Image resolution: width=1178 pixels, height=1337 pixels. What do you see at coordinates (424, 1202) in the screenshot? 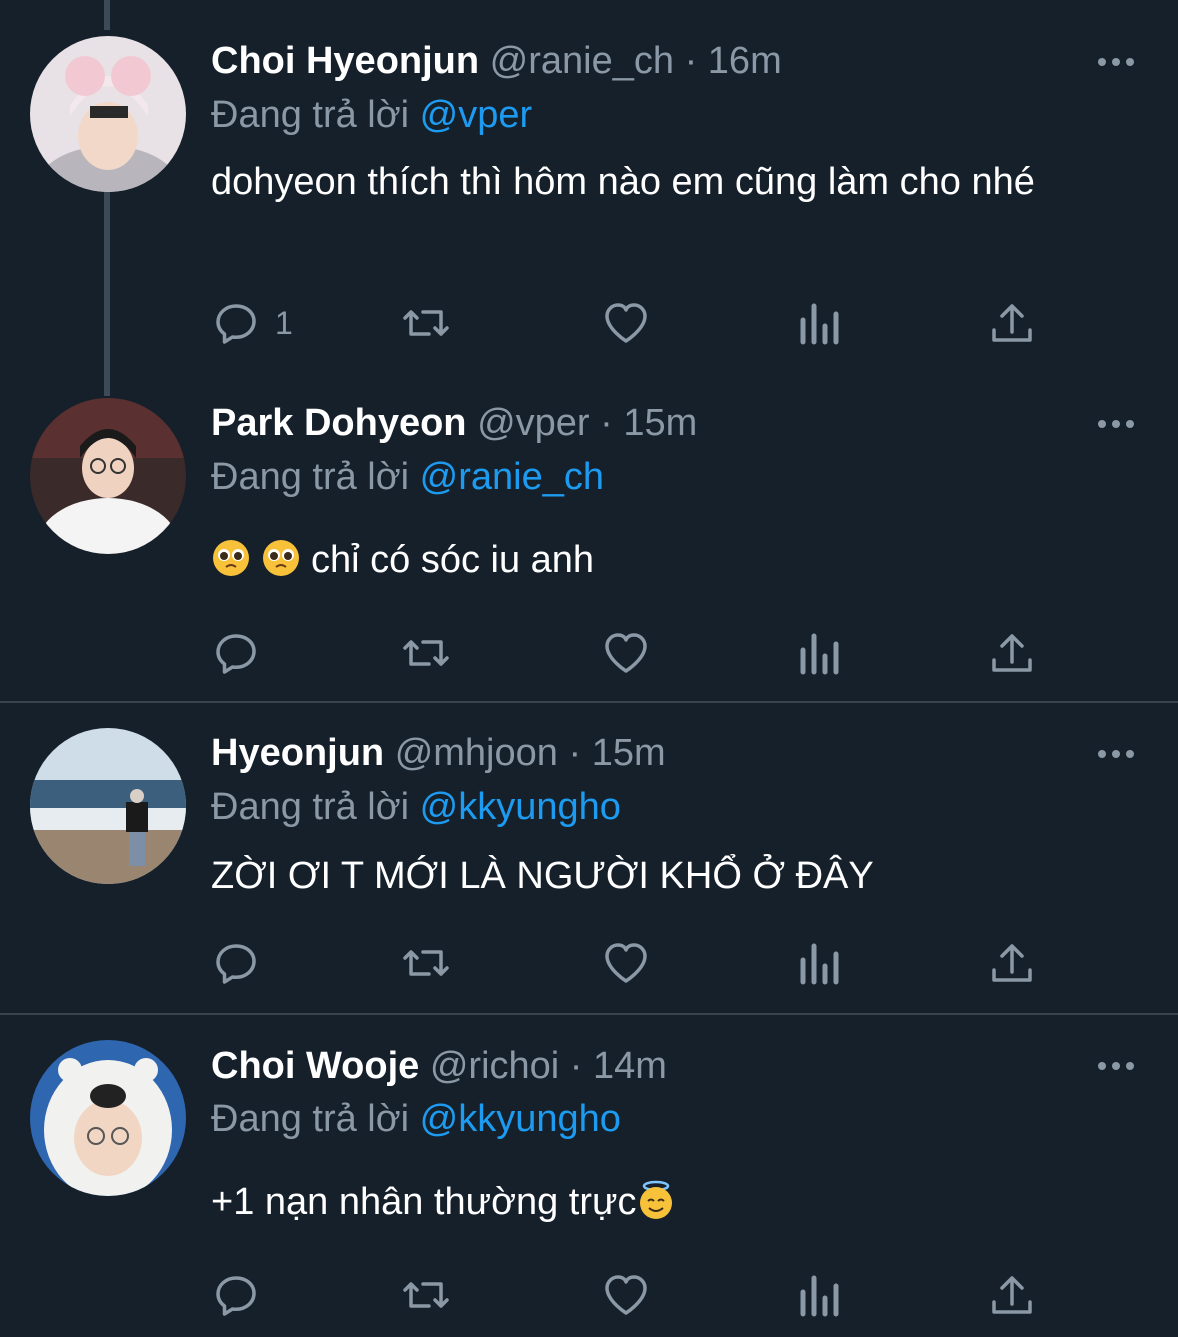
I see `tweet-text: +1 nạn nhân thường trực` at bounding box center [424, 1202].